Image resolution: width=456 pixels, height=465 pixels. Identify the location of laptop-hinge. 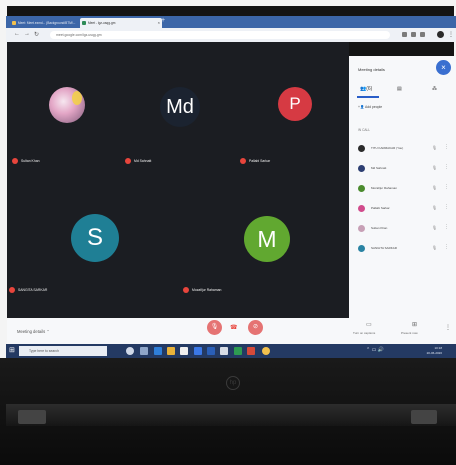
(231, 415).